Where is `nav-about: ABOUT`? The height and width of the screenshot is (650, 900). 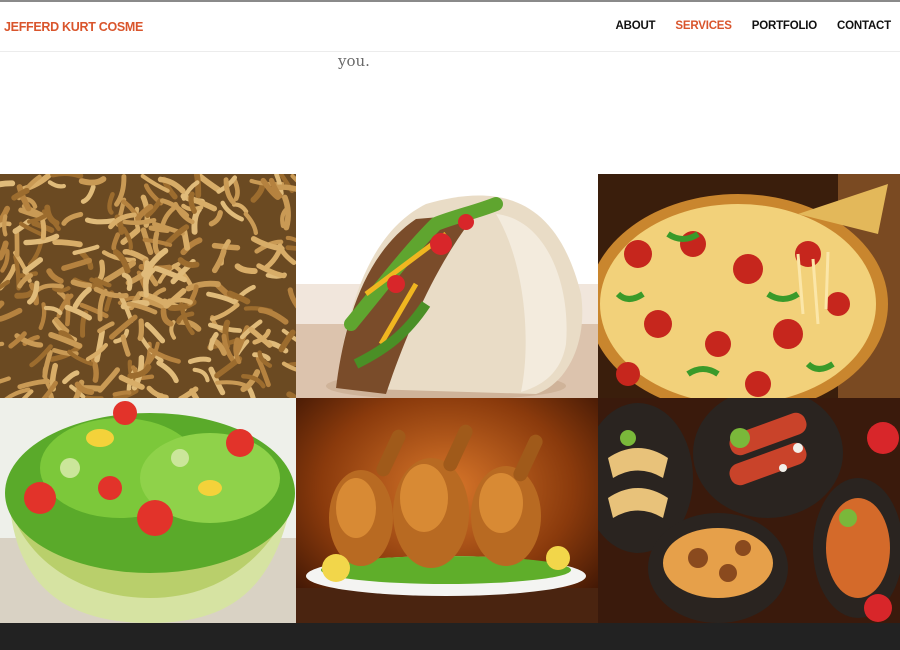 nav-about: ABOUT is located at coordinates (636, 26).